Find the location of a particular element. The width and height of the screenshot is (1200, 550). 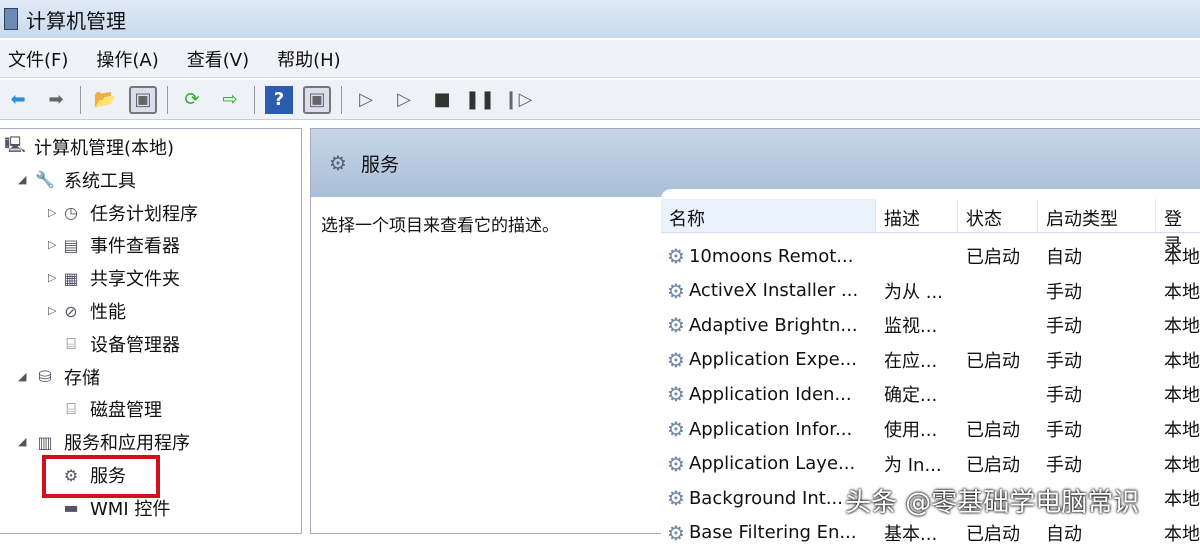

table-row: ⚙ Application Infor... 使用... 已启动 手动 本地 is located at coordinates (930, 429).